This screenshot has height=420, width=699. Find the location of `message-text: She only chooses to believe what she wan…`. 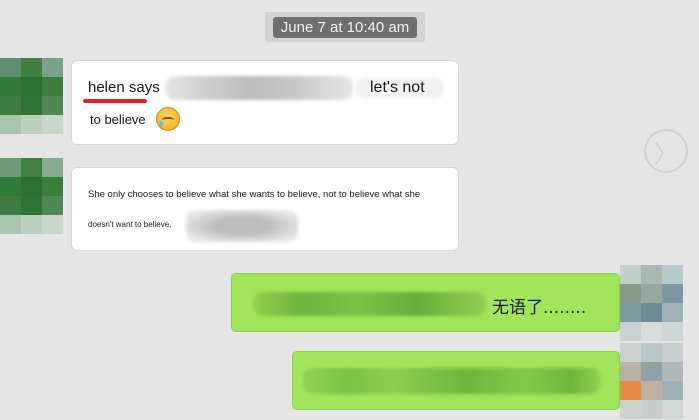

message-text: She only chooses to believe what she wan… is located at coordinates (254, 194).